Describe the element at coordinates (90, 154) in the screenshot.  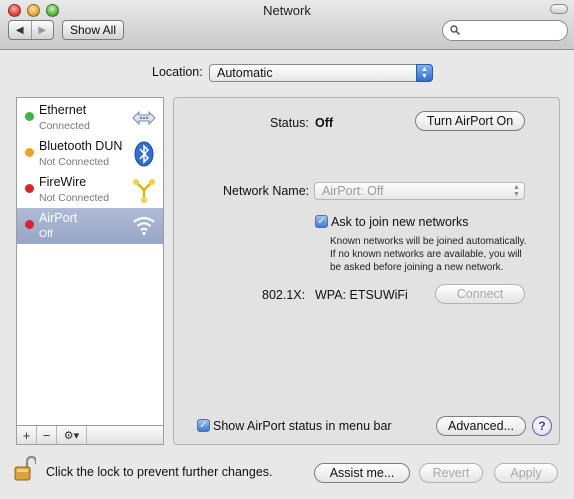
I see `service-item-bluetooth-dun: Bluetooth DUN Not Connected` at that location.